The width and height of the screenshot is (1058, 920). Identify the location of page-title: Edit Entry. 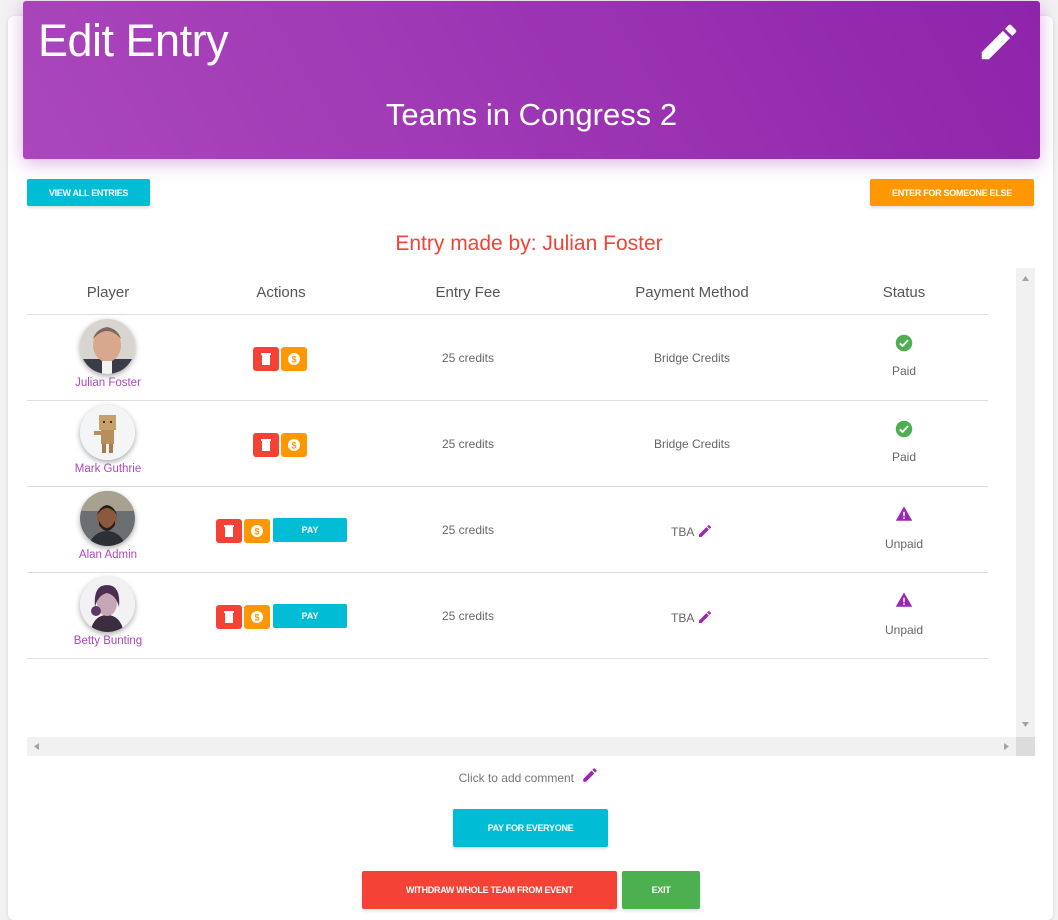
(133, 40).